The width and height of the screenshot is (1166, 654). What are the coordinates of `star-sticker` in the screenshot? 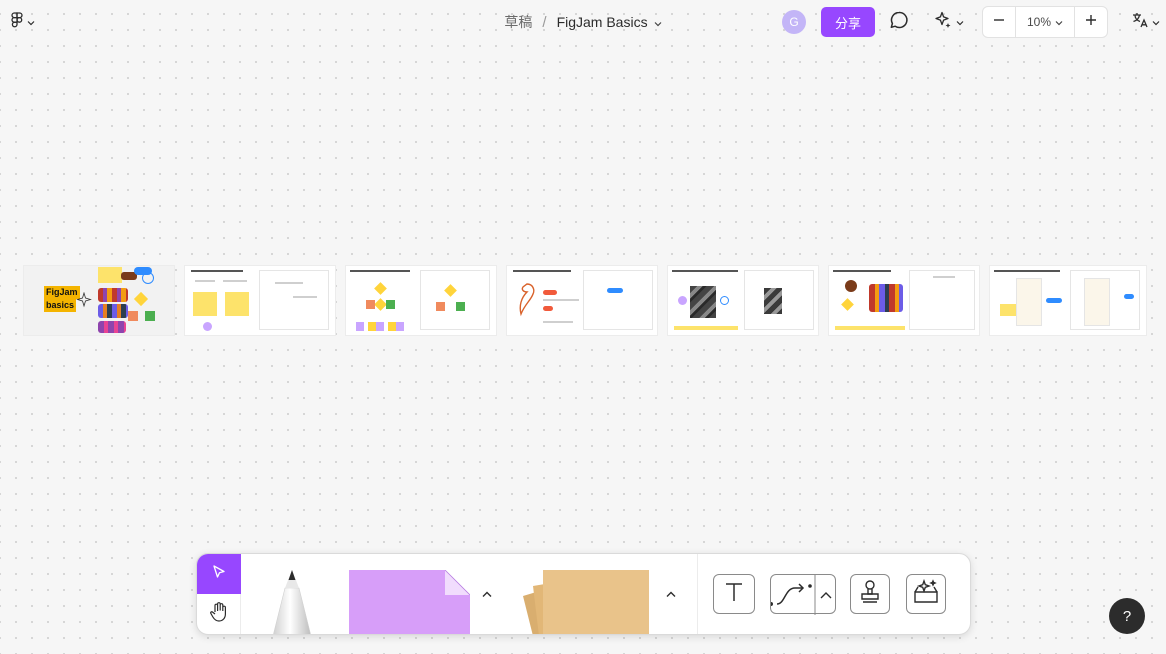 It's located at (847, 304).